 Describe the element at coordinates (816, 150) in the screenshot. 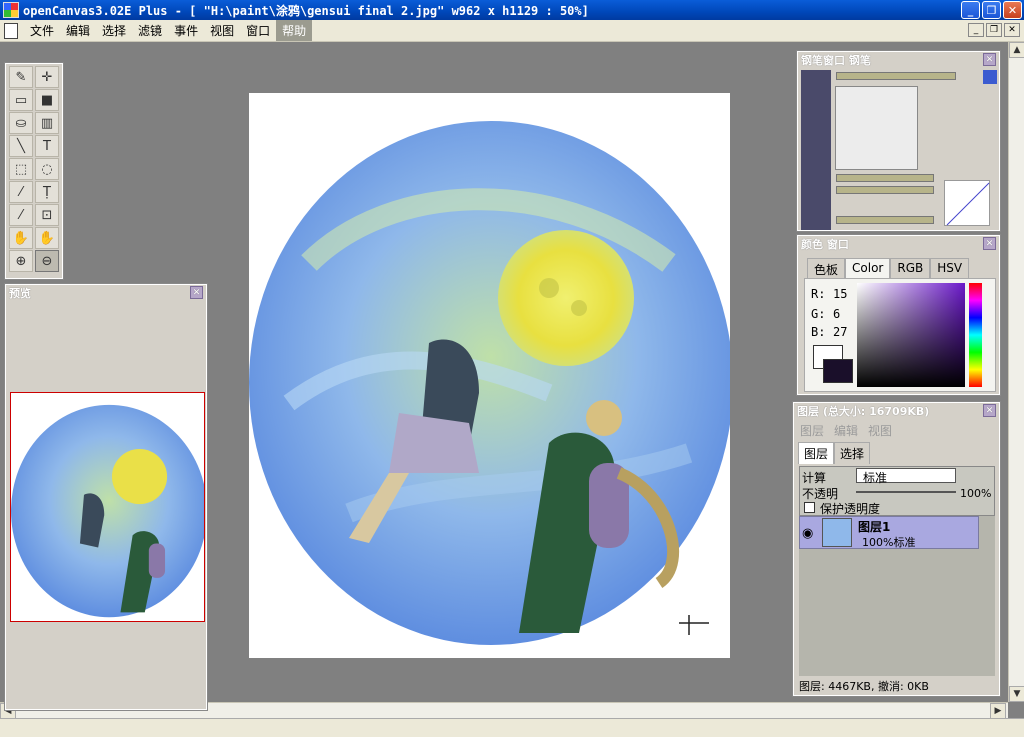

I see `brush-tip-strip` at that location.